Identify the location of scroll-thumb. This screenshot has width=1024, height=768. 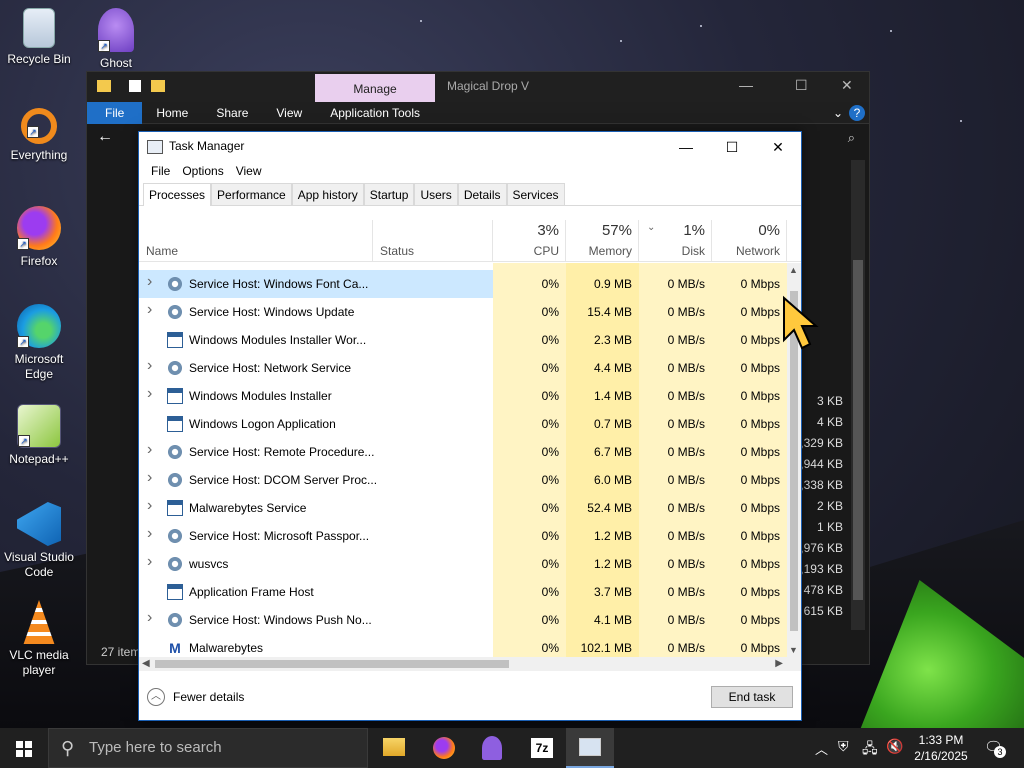
(332, 664).